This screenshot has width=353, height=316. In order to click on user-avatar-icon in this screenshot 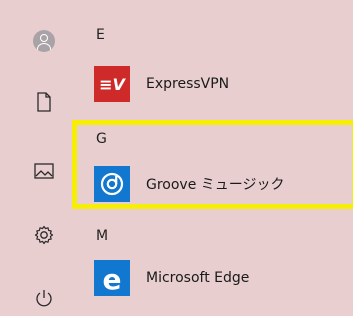, I will do `click(44, 41)`.